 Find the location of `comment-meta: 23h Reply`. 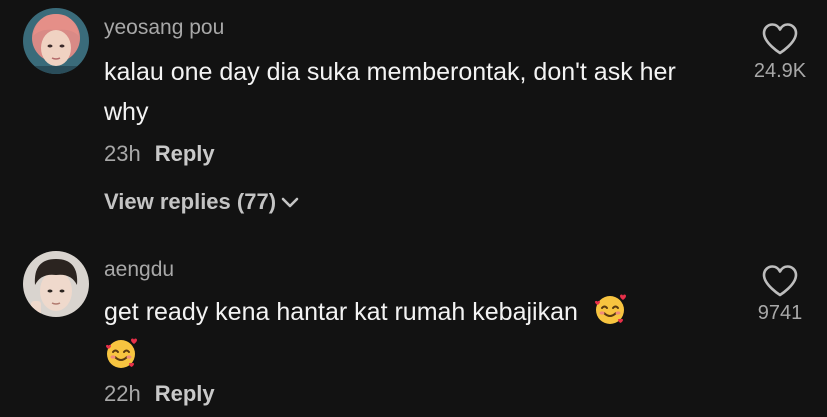

comment-meta: 23h Reply is located at coordinates (159, 154).